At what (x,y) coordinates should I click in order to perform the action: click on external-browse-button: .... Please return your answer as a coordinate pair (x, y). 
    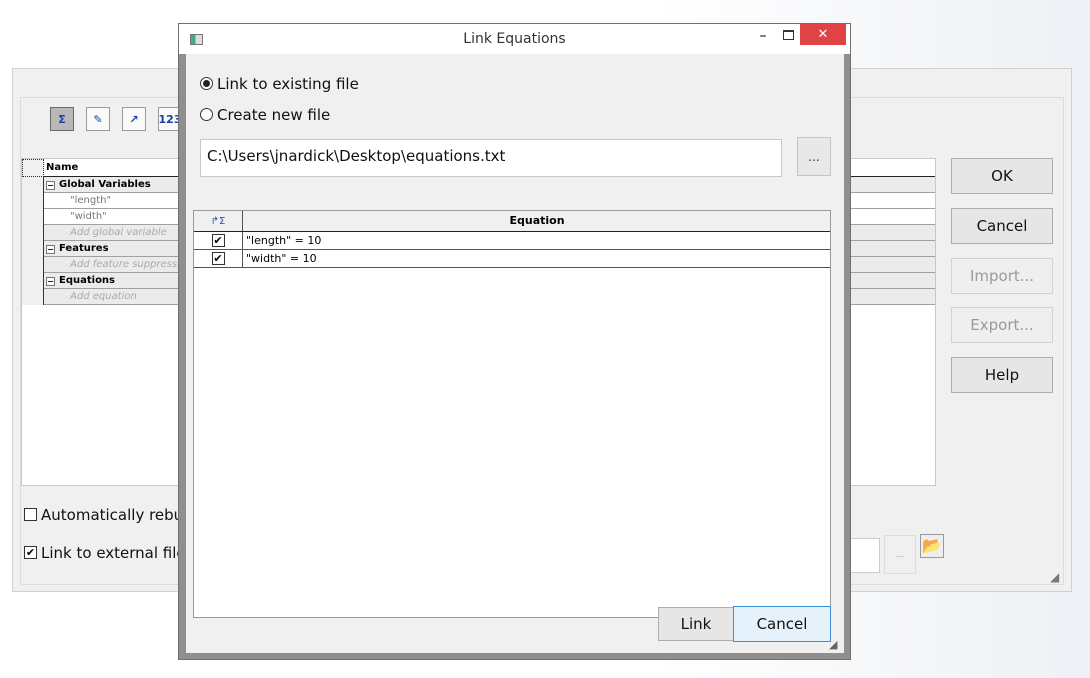
    Looking at the image, I should click on (900, 554).